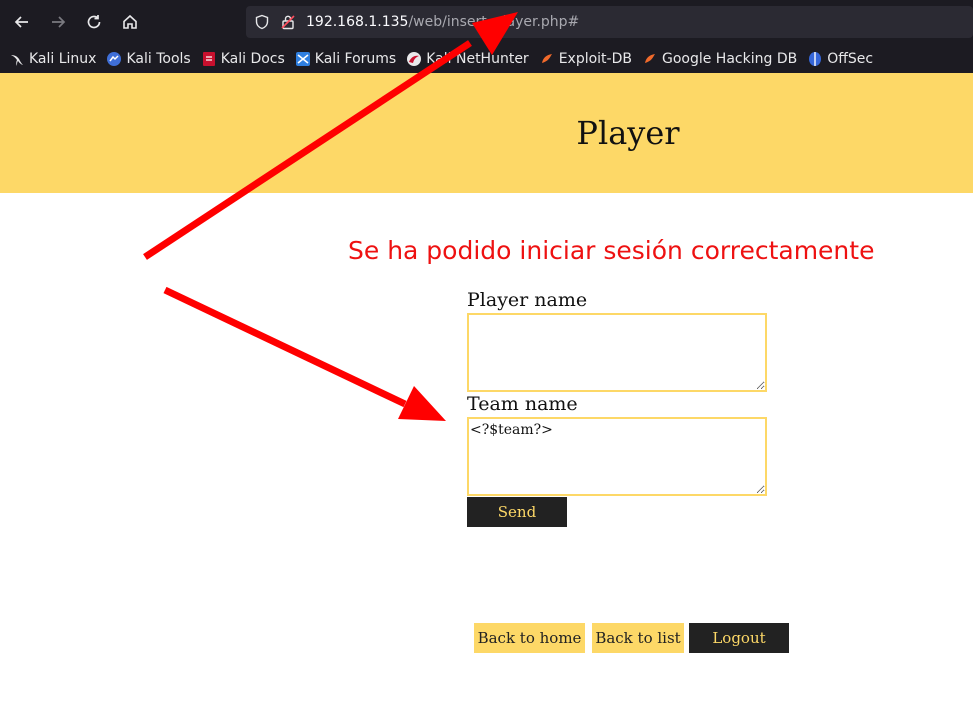 Image resolution: width=973 pixels, height=718 pixels. Describe the element at coordinates (609, 22) in the screenshot. I see `url-bar: 192.168.1.135/web/insert_player.php#` at that location.